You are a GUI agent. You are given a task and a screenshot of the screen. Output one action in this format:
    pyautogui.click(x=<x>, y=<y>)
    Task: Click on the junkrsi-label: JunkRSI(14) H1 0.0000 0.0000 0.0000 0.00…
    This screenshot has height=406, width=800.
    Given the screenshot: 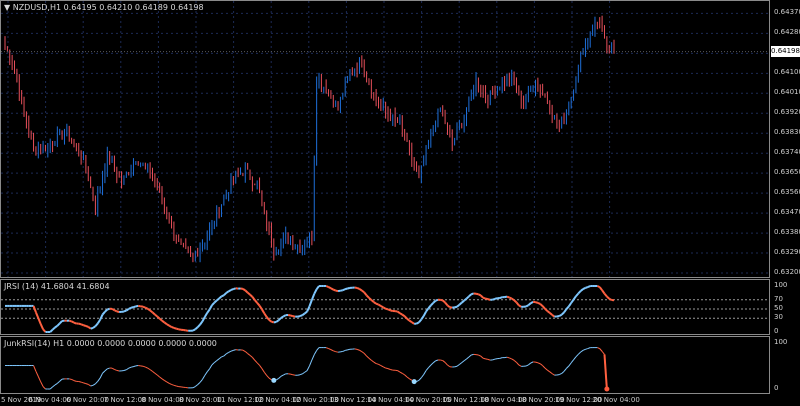 What is the action you would take?
    pyautogui.click(x=110, y=343)
    